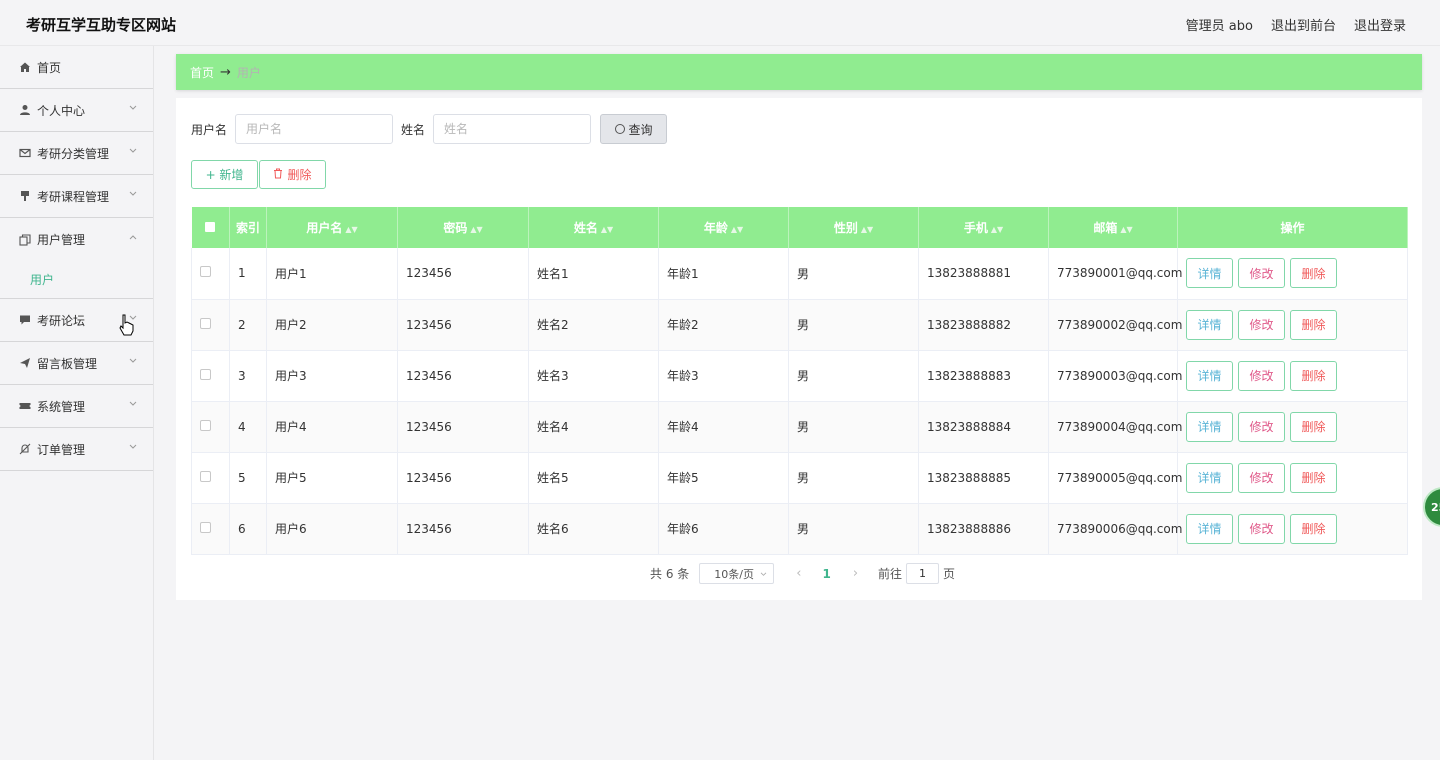  What do you see at coordinates (983, 227) in the screenshot?
I see `column-header: 手机 ▲▼` at bounding box center [983, 227].